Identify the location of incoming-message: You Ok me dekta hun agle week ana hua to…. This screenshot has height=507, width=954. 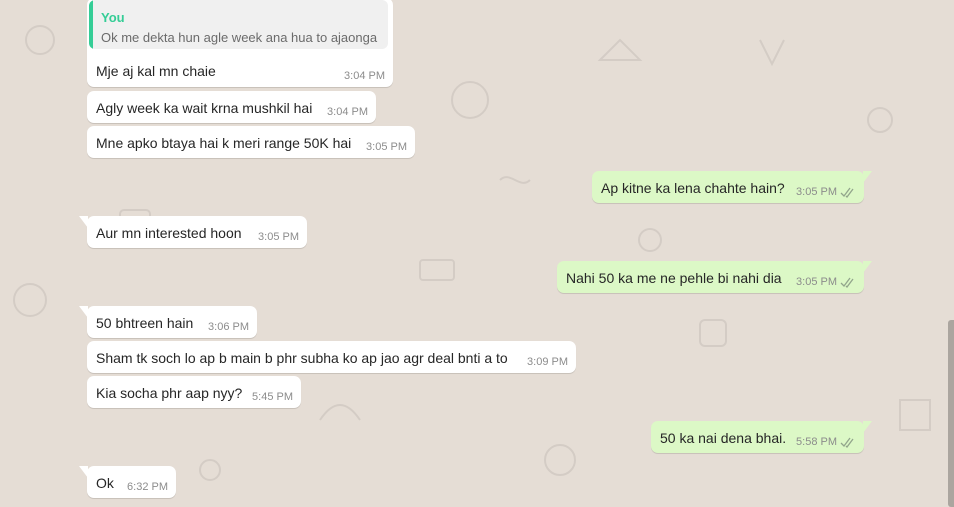
(240, 43).